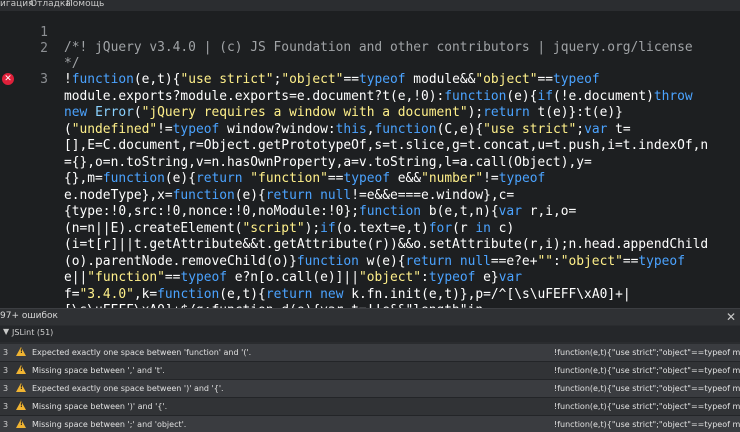 This screenshot has width=740, height=432. Describe the element at coordinates (118, 195) in the screenshot. I see `code-token: e.nodeType},x=` at that location.